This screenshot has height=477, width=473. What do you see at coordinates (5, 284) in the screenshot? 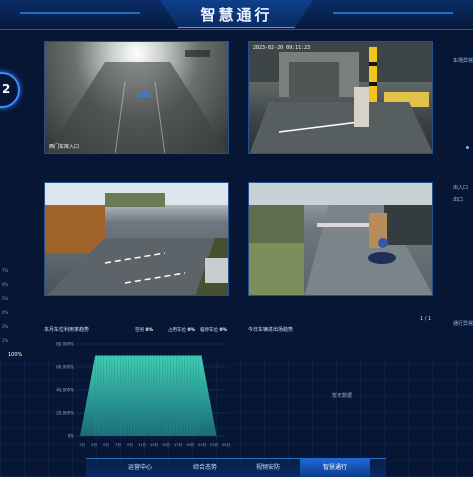
I see `left-tick-2: 6%` at bounding box center [5, 284].